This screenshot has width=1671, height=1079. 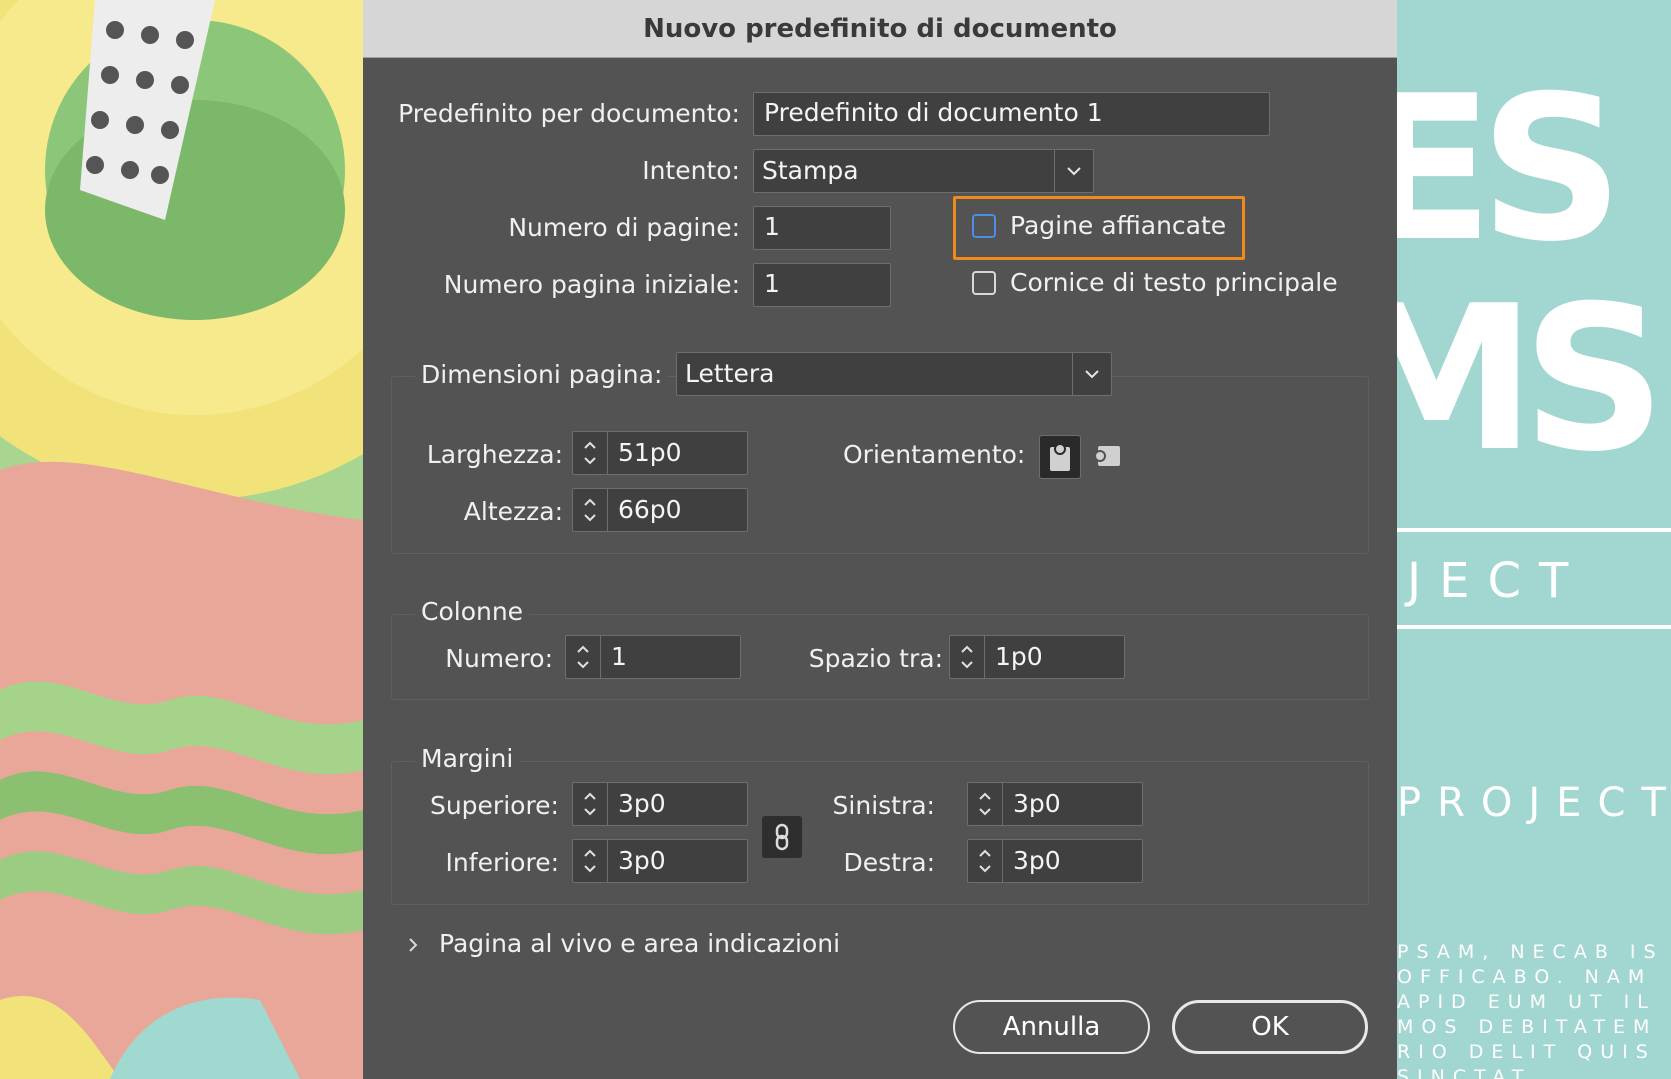 I want to click on start-page-label: Numero pagina iniziale:, so click(x=591, y=284).